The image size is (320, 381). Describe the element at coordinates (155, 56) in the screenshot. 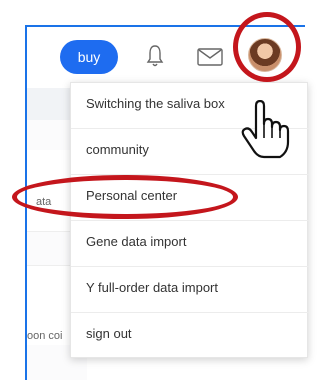

I see `bell-icon` at that location.